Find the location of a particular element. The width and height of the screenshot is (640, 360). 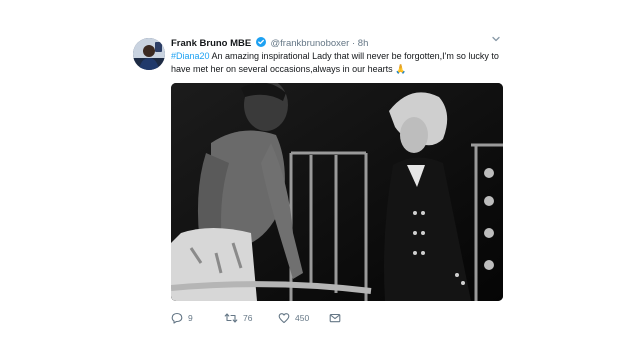

hashtag-link: #Diana20 is located at coordinates (190, 56).